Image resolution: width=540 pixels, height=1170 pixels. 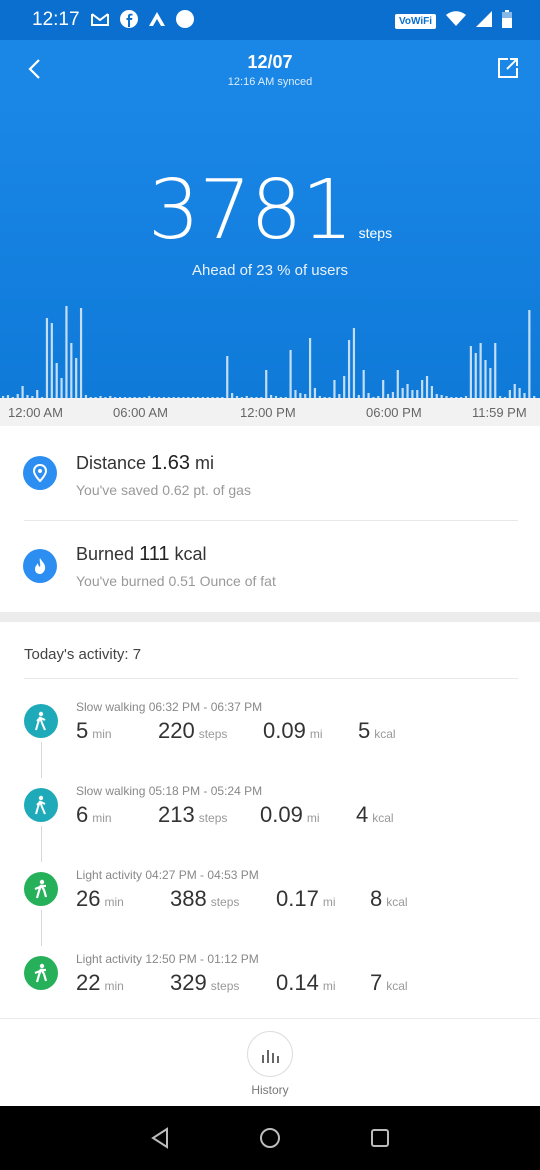 I want to click on todays-activity-count: Today's activity: 7, so click(x=83, y=654).